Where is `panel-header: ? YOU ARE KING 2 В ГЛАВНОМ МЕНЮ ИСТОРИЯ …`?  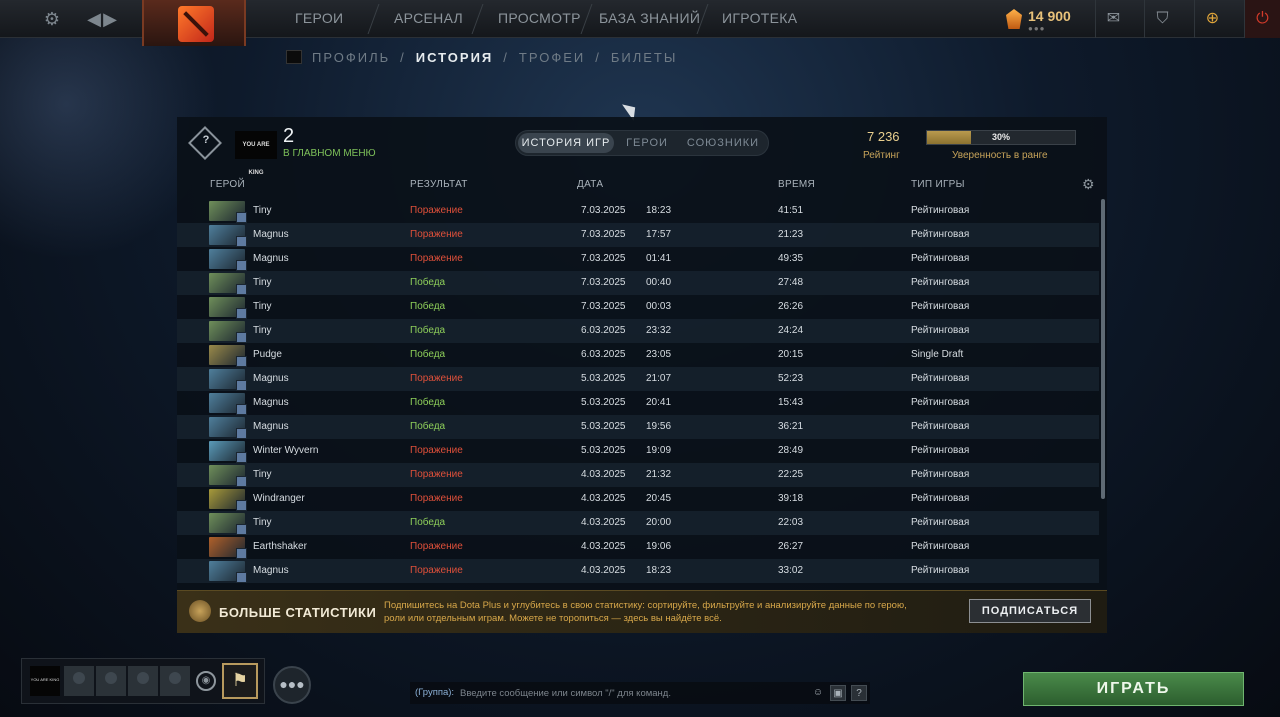 panel-header: ? YOU ARE KING 2 В ГЛАВНОМ МЕНЮ ИСТОРИЯ … is located at coordinates (642, 146).